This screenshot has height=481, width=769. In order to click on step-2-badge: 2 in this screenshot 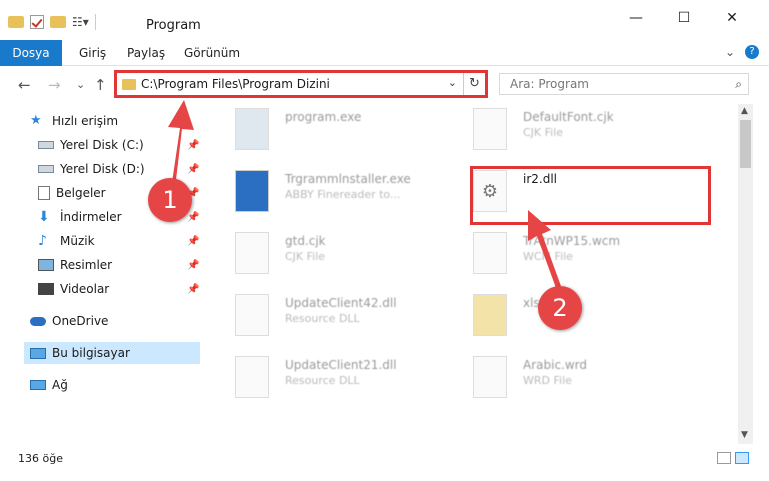, I will do `click(560, 308)`.